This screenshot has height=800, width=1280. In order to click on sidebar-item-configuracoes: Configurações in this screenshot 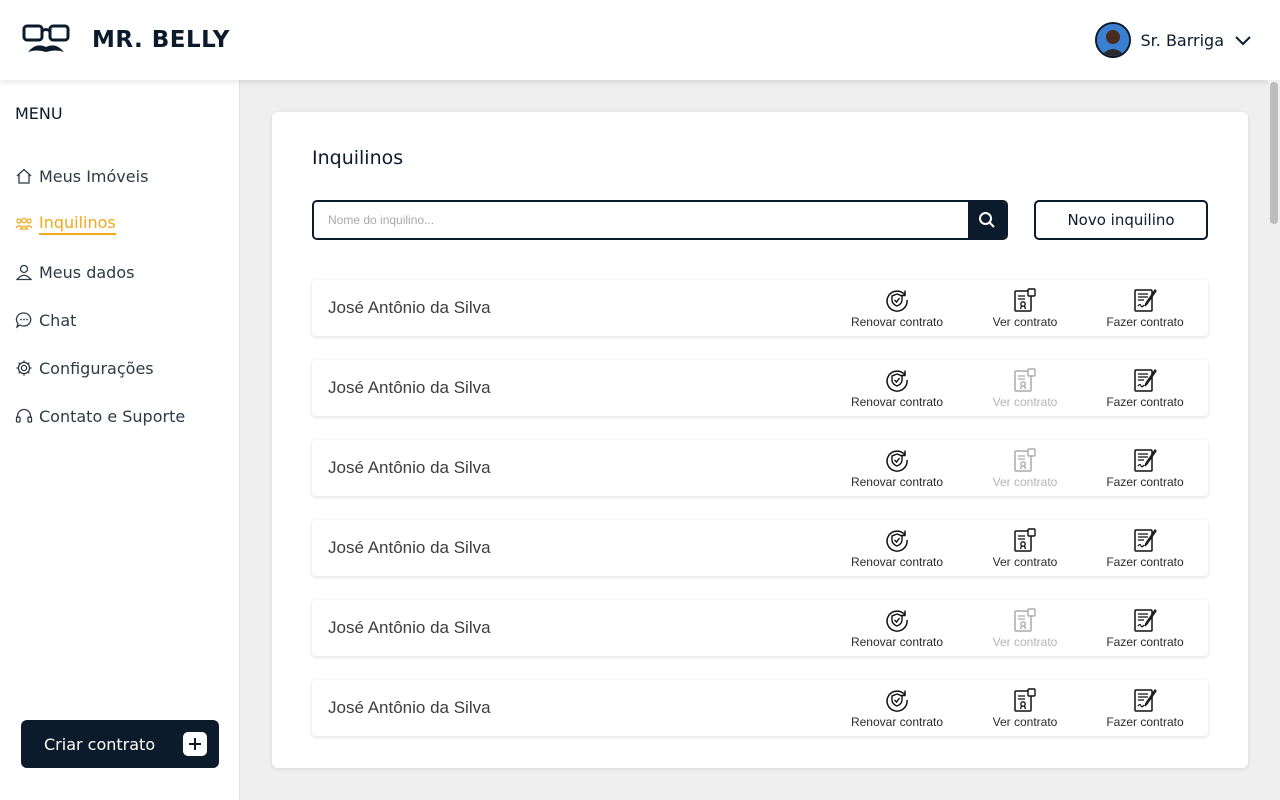, I will do `click(100, 368)`.